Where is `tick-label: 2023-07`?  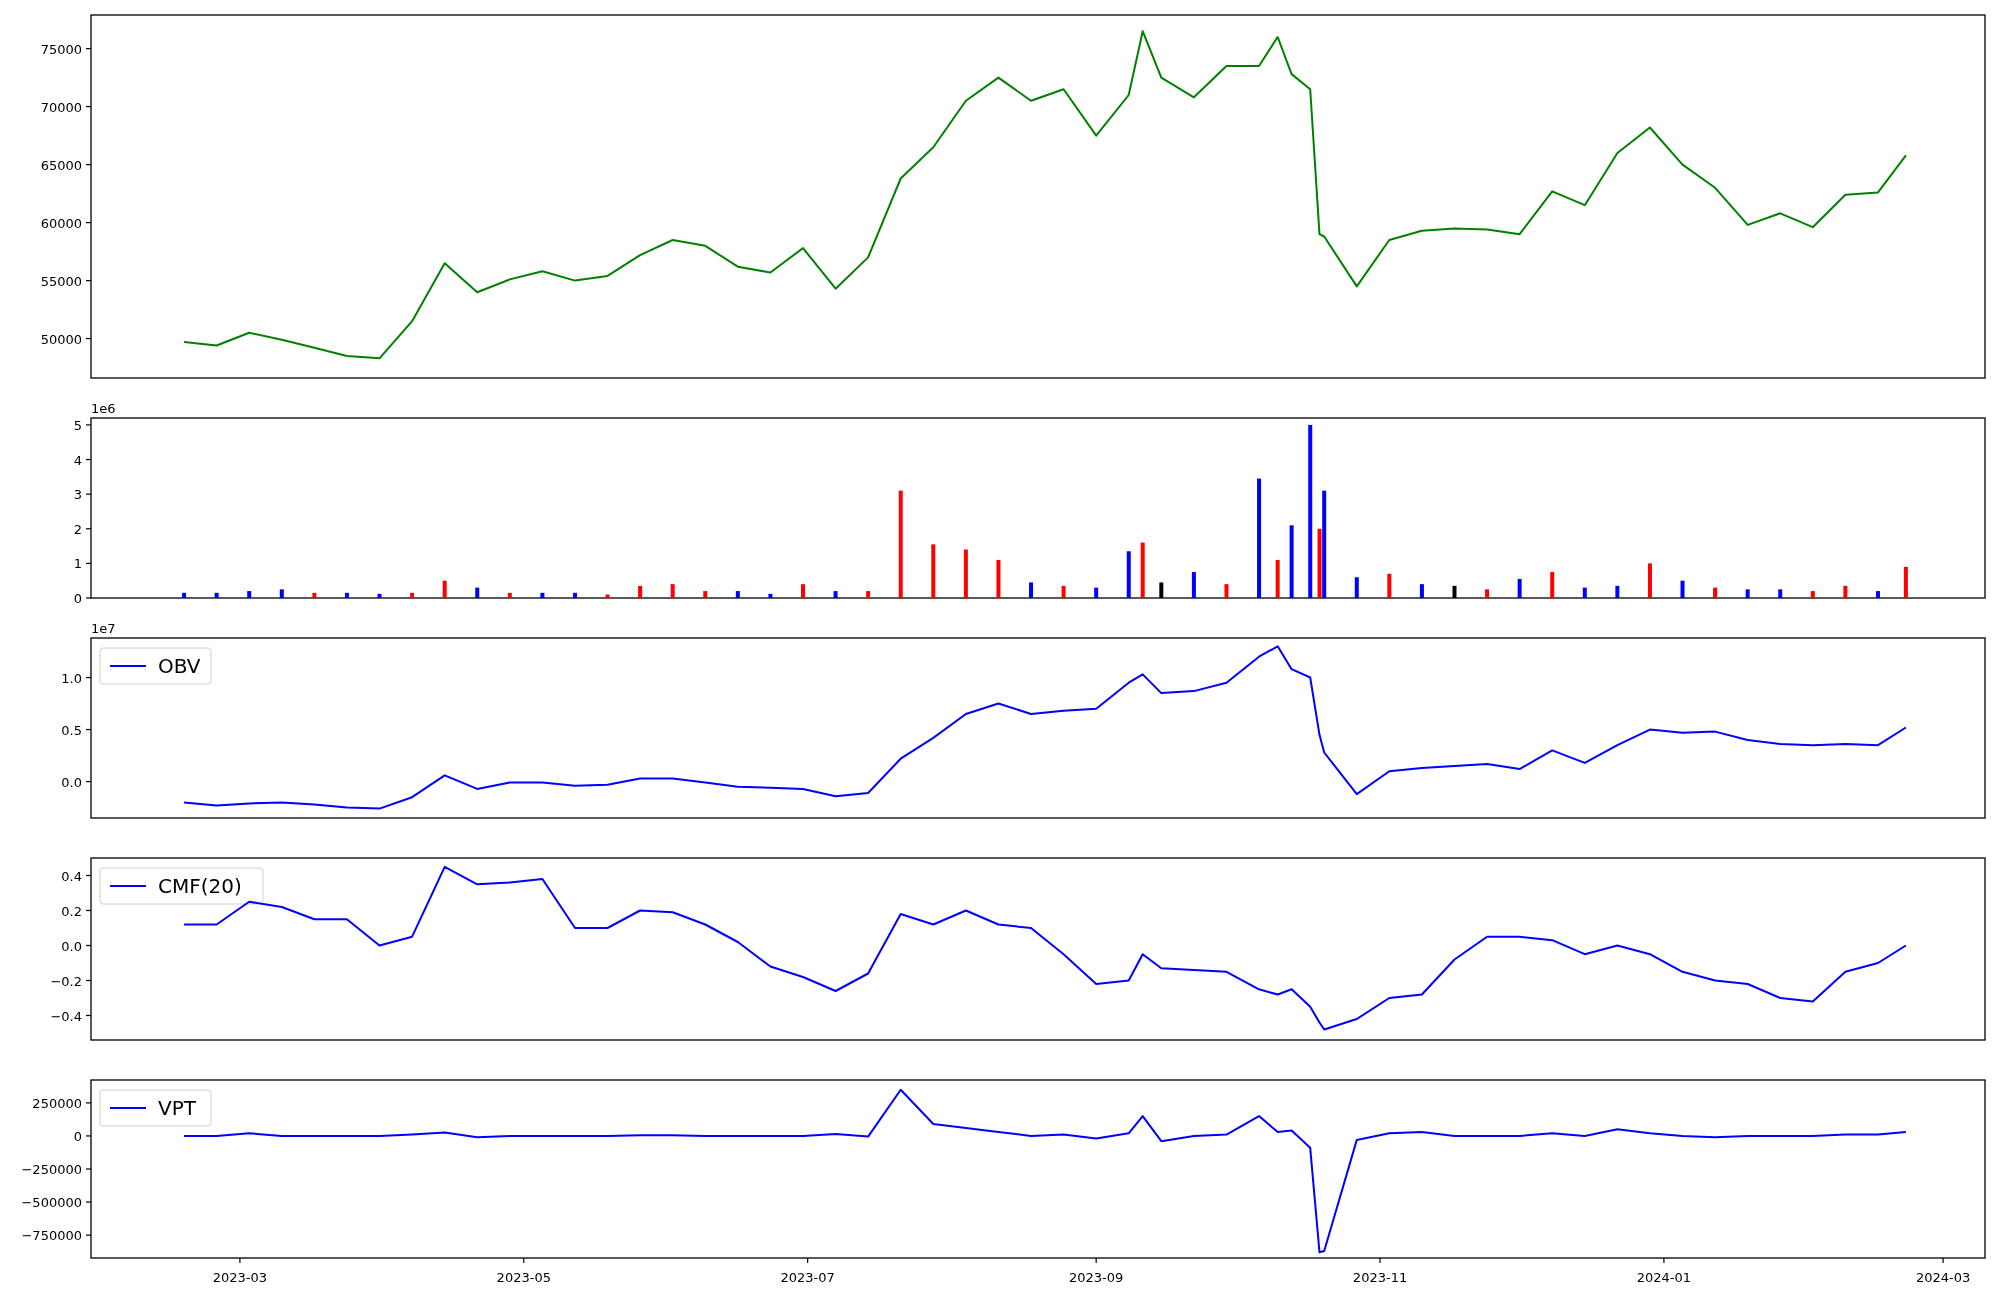
tick-label: 2023-07 is located at coordinates (807, 1277).